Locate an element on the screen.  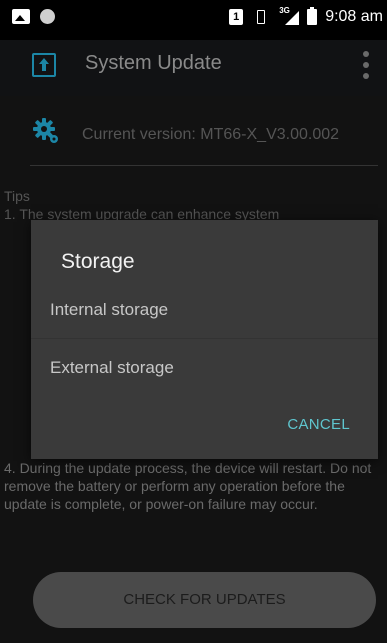
option-internal-storage: Internal storage is located at coordinates (204, 310).